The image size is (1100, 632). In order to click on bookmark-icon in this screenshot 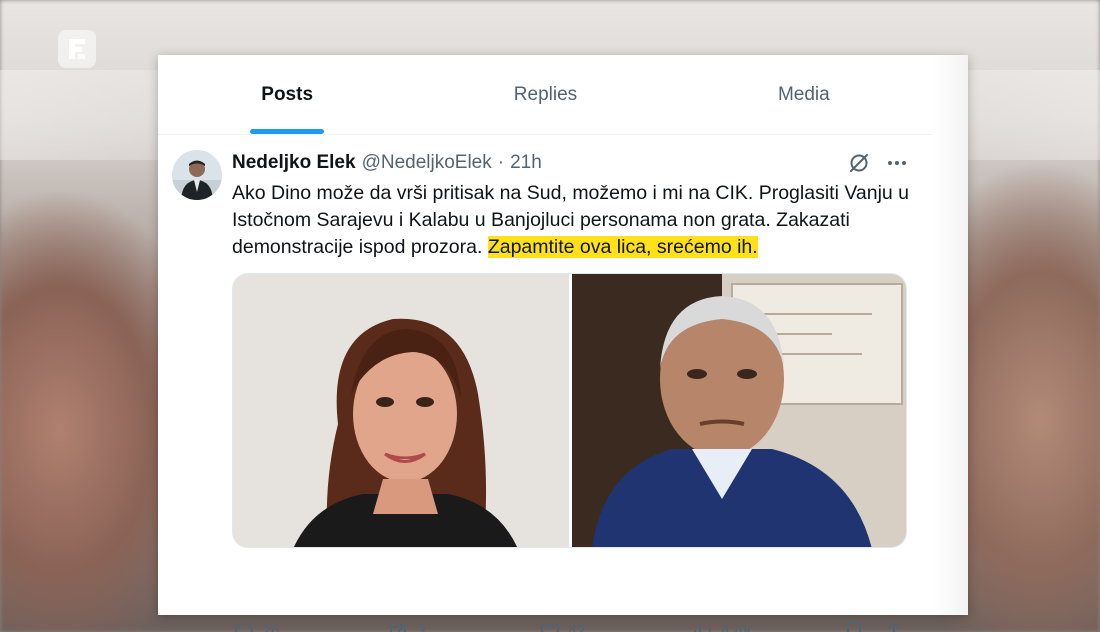, I will do `click(854, 626)`.